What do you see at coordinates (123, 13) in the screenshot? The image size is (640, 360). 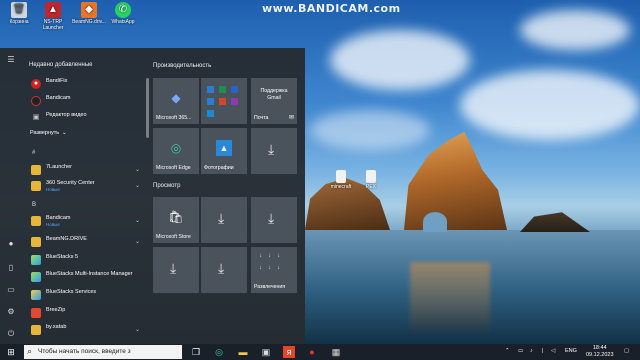 I see `desktop-icon-whatsapp: ✆ WhatsApp` at bounding box center [123, 13].